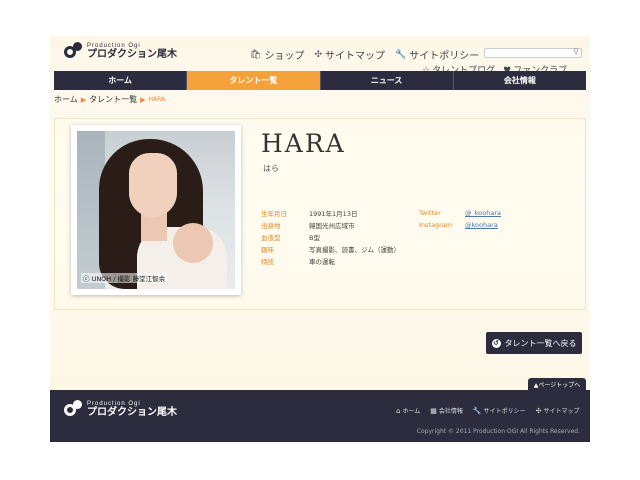 This screenshot has height=480, width=640. What do you see at coordinates (120, 409) in the screenshot?
I see `footer-logo: Production Ogi プロダクション尾木` at bounding box center [120, 409].